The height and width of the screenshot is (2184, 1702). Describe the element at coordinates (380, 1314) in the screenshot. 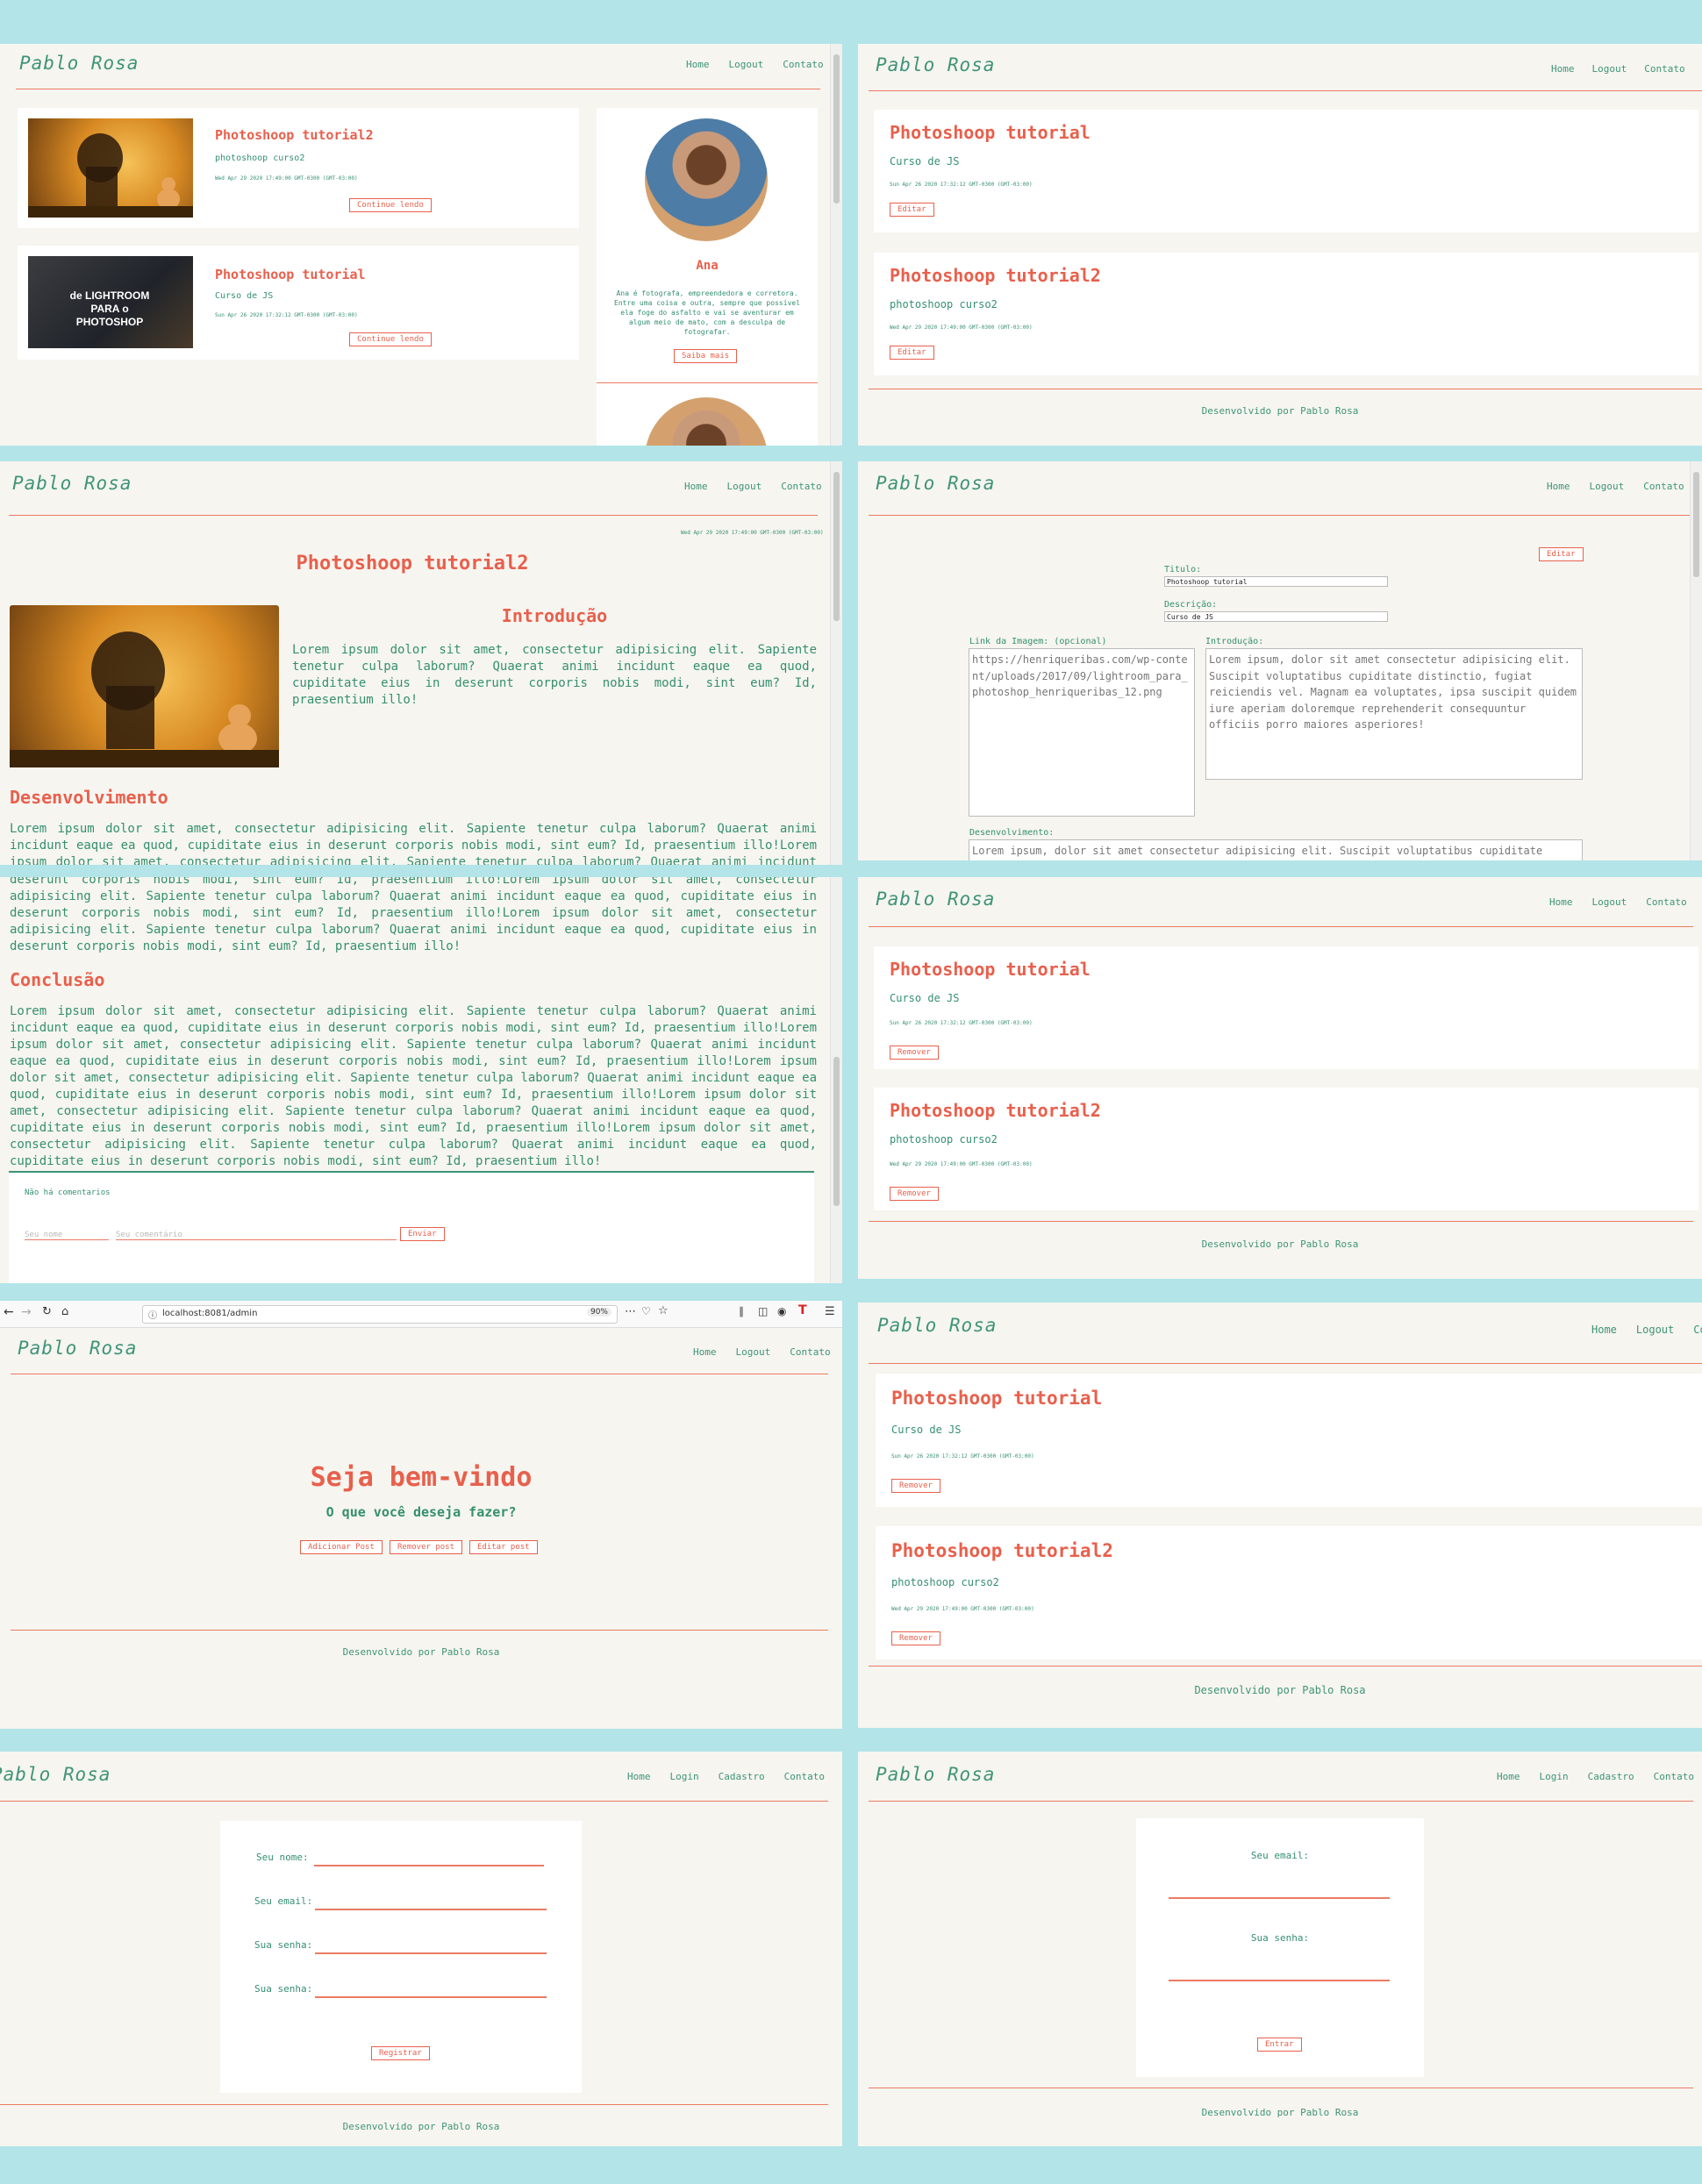

I see `address-bar: ⓘ localhost:8081/admin 90%` at that location.